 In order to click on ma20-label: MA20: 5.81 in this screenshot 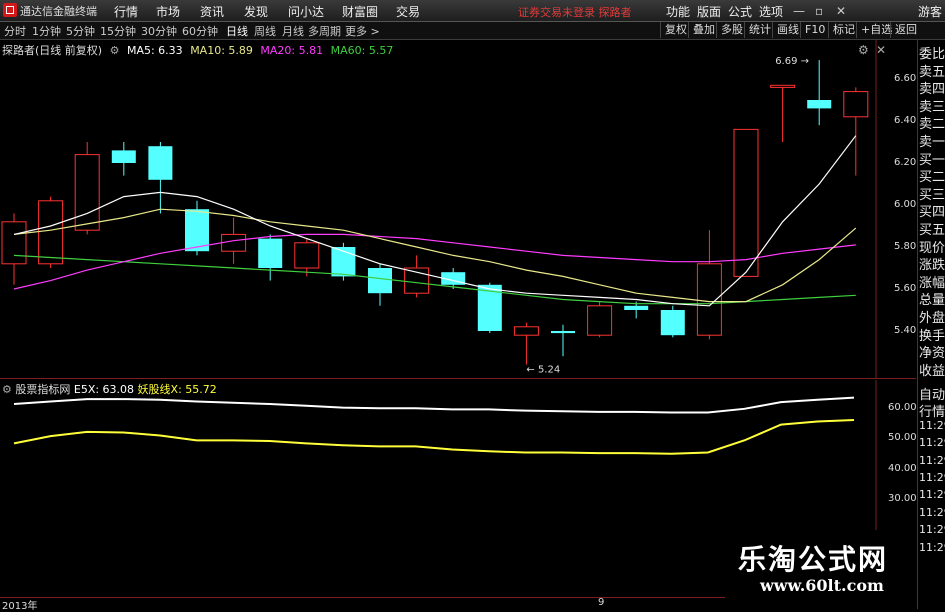, I will do `click(292, 50)`.